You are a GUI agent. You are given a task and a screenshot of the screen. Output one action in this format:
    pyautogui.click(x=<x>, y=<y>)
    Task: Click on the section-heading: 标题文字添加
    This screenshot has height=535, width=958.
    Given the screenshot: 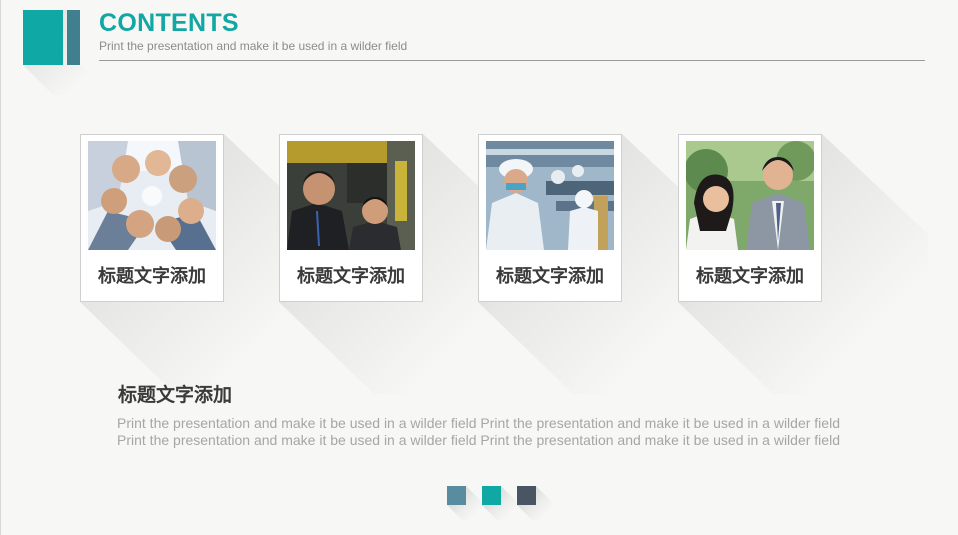 What is the action you would take?
    pyautogui.click(x=175, y=395)
    